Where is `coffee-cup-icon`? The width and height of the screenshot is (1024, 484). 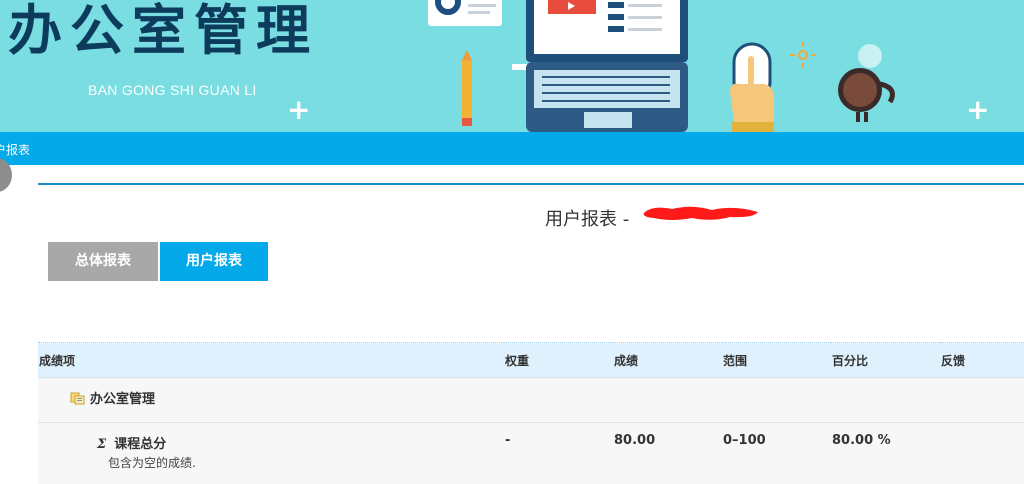
coffee-cup-icon is located at coordinates (869, 85).